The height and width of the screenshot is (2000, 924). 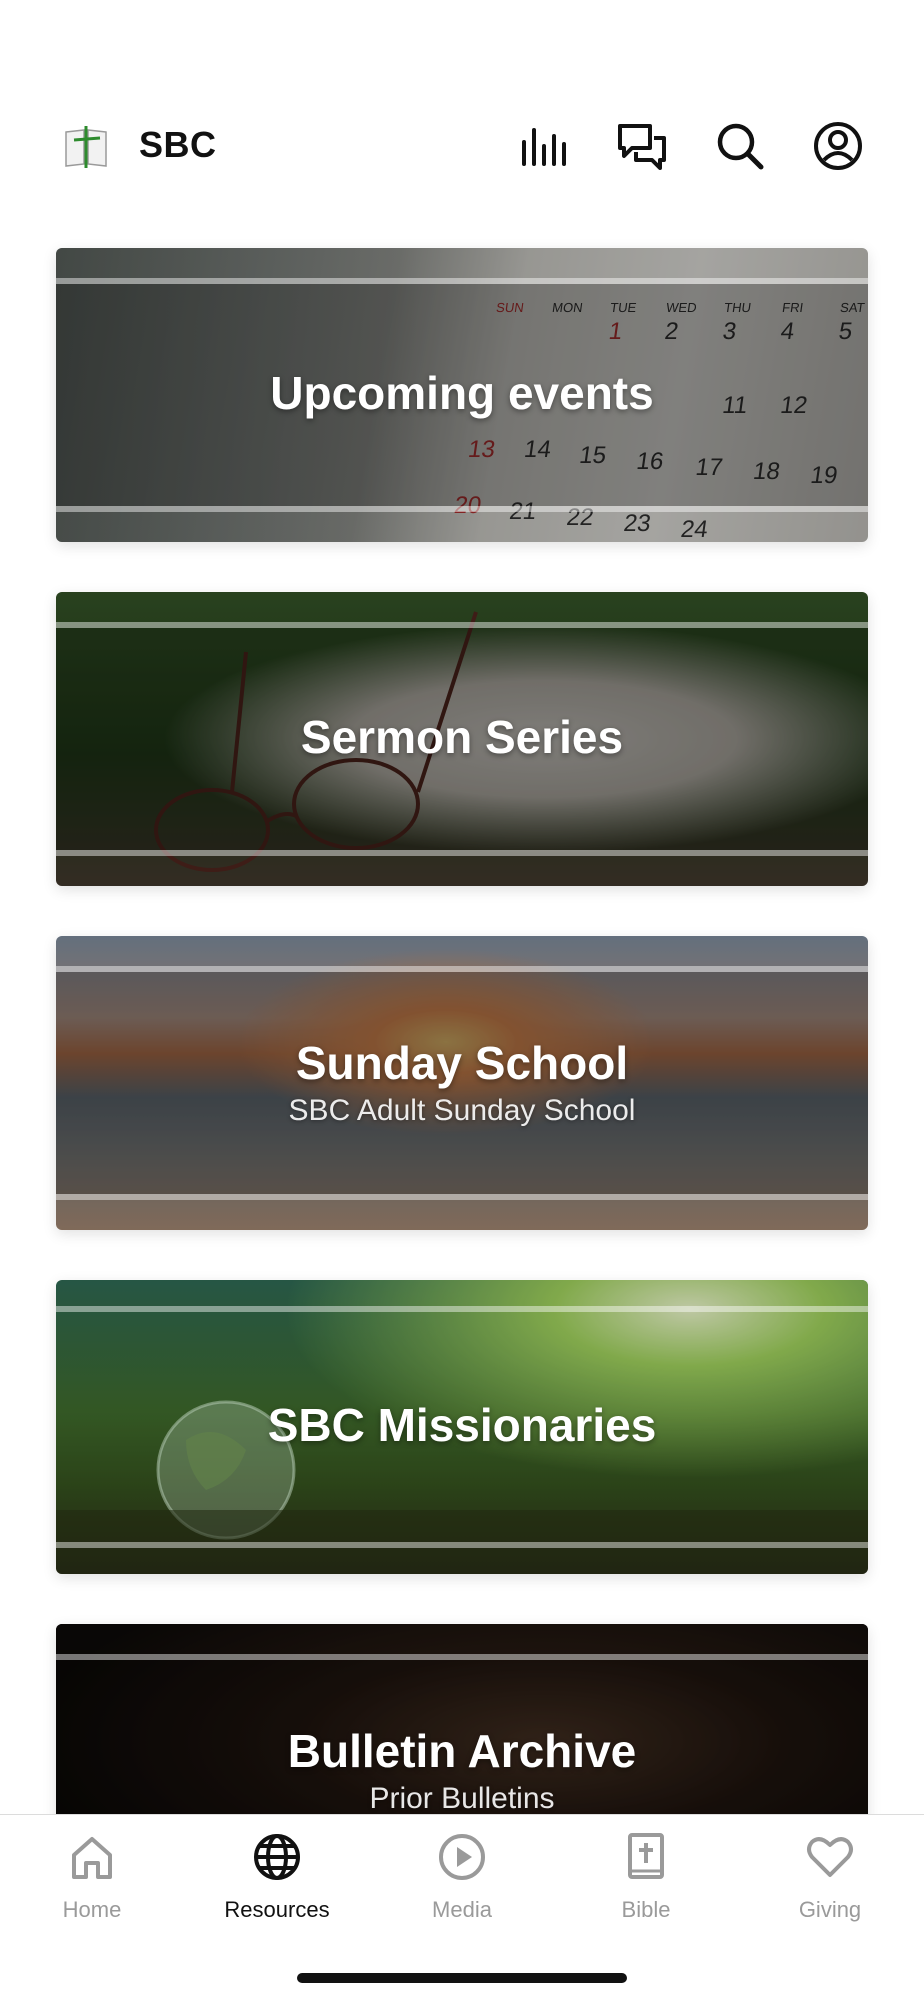 What do you see at coordinates (646, 1909) in the screenshot?
I see `tab-label: Bible` at bounding box center [646, 1909].